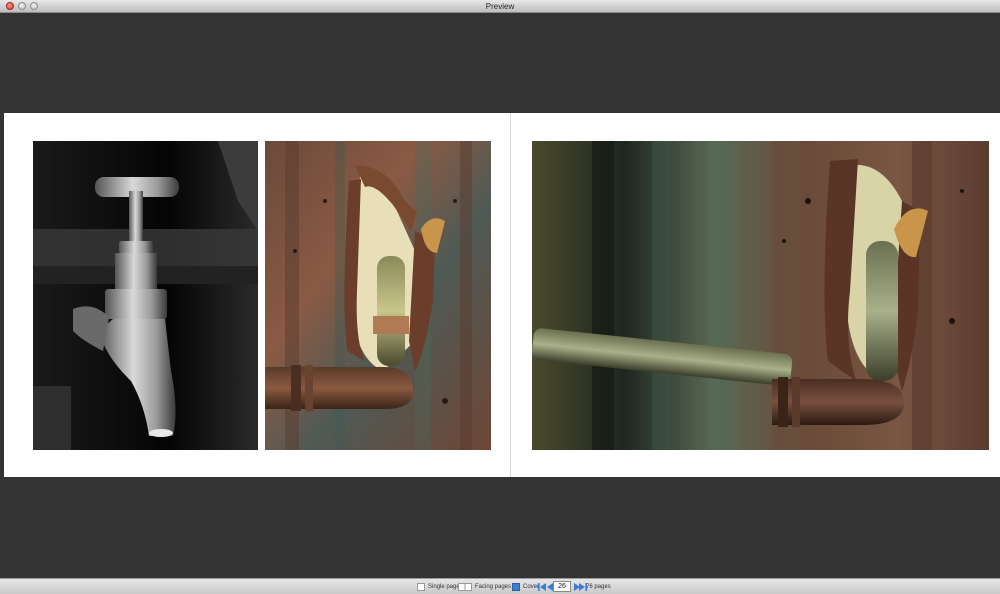 Image resolution: width=1000 pixels, height=594 pixels. I want to click on cover-toggle: Cover, so click(525, 587).